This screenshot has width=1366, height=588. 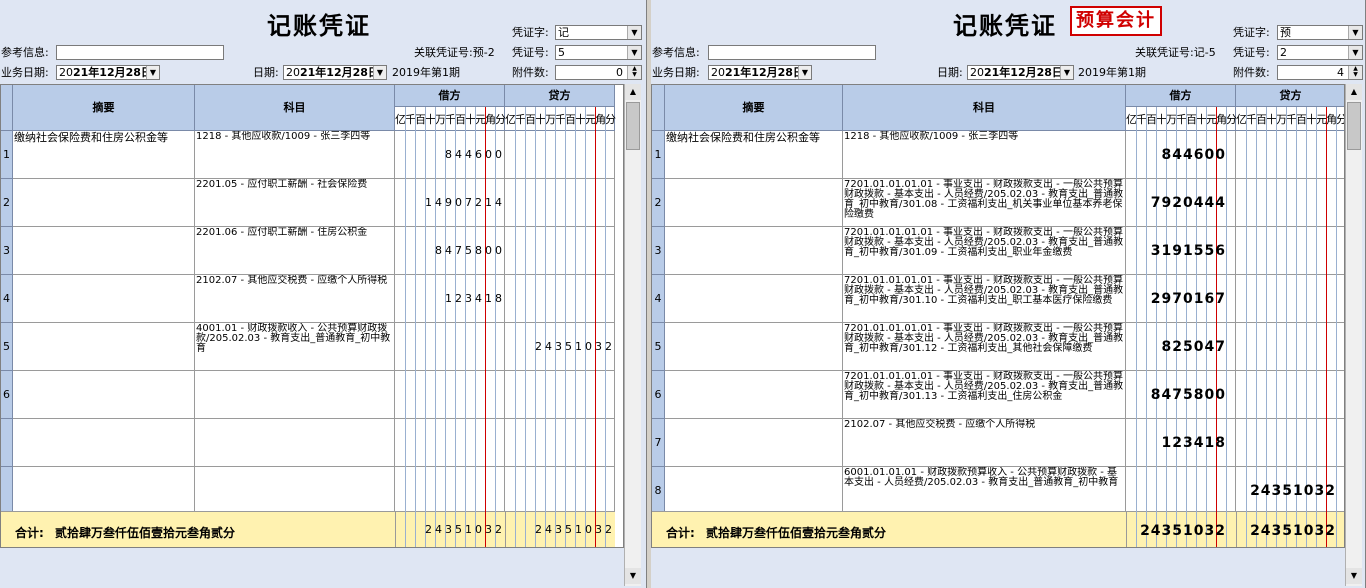 What do you see at coordinates (540, 119) in the screenshot?
I see `unit-label: 十` at bounding box center [540, 119].